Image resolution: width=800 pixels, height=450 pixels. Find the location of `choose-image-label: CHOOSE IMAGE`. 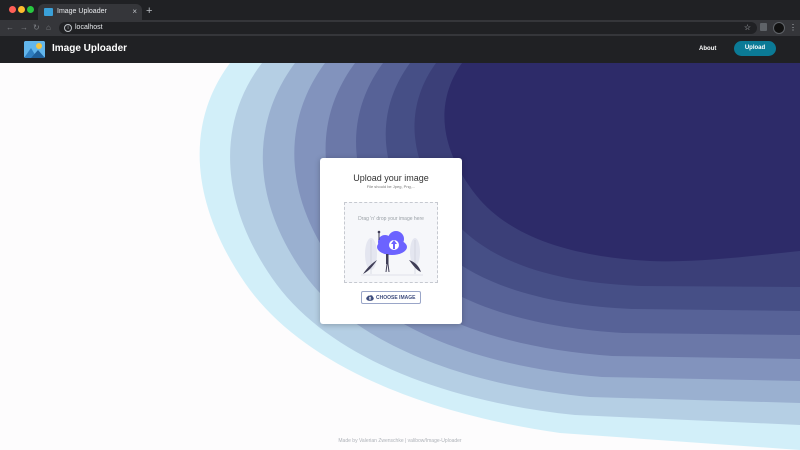

choose-image-label: CHOOSE IMAGE is located at coordinates (396, 298).